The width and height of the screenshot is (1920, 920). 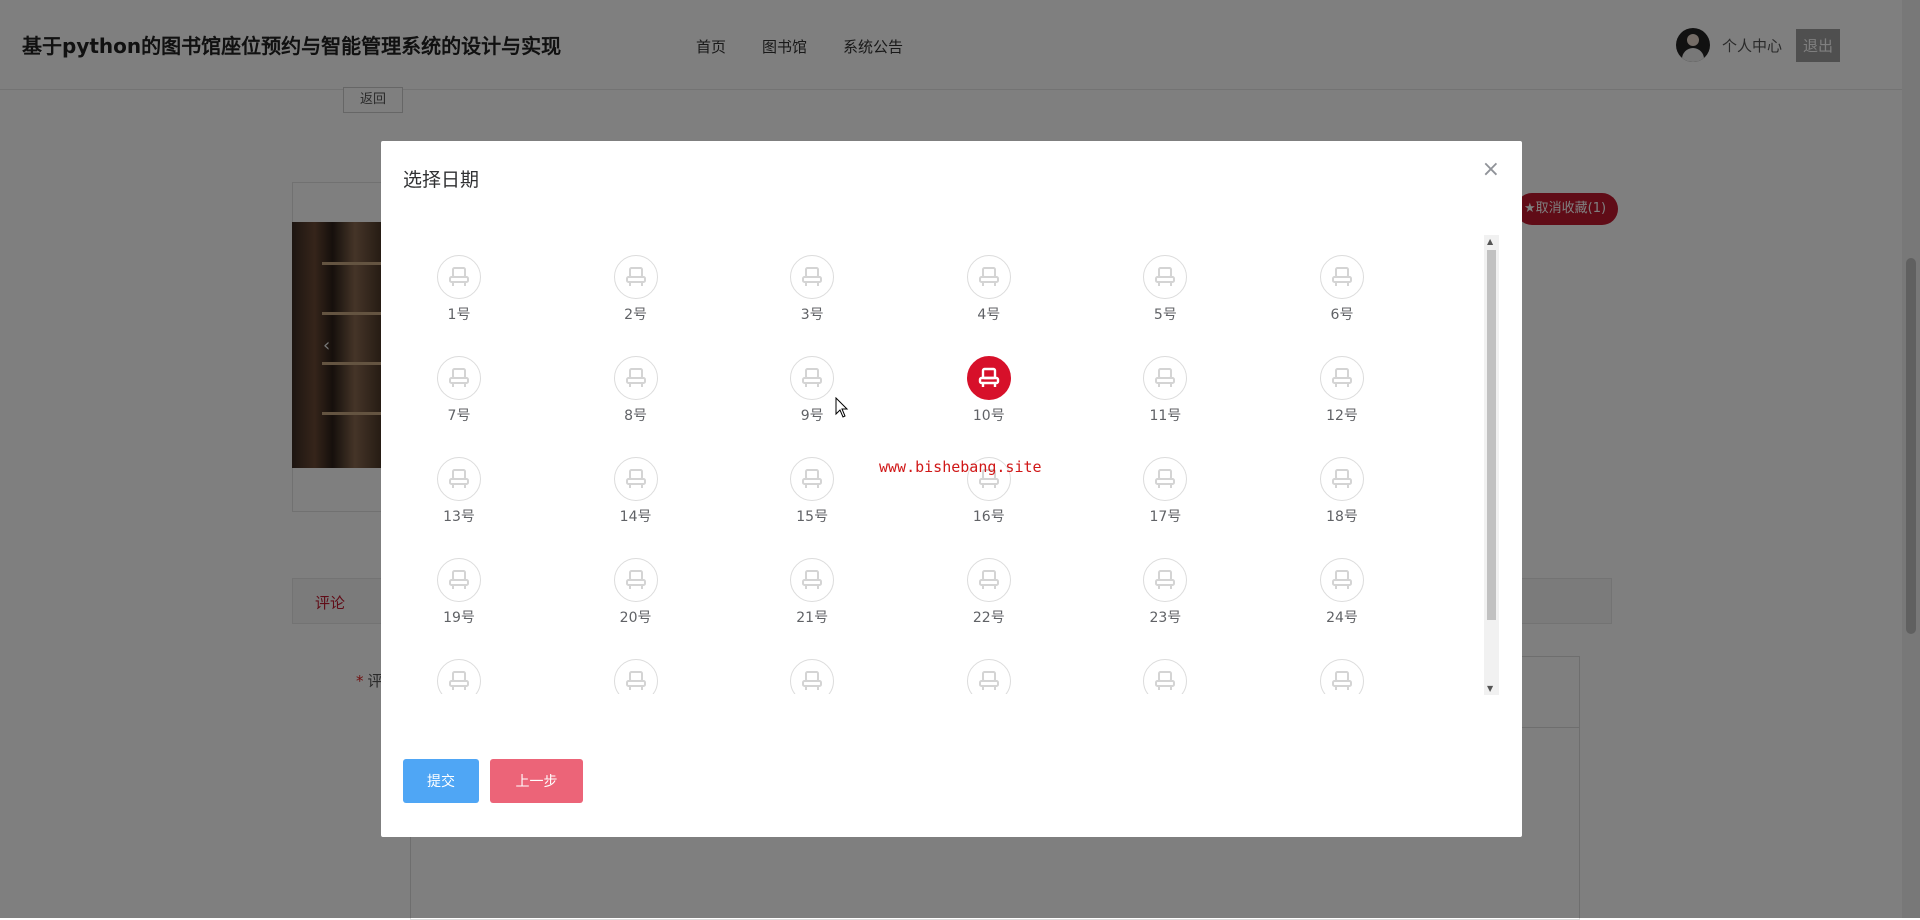 I want to click on submit-button: 提交, so click(x=441, y=781).